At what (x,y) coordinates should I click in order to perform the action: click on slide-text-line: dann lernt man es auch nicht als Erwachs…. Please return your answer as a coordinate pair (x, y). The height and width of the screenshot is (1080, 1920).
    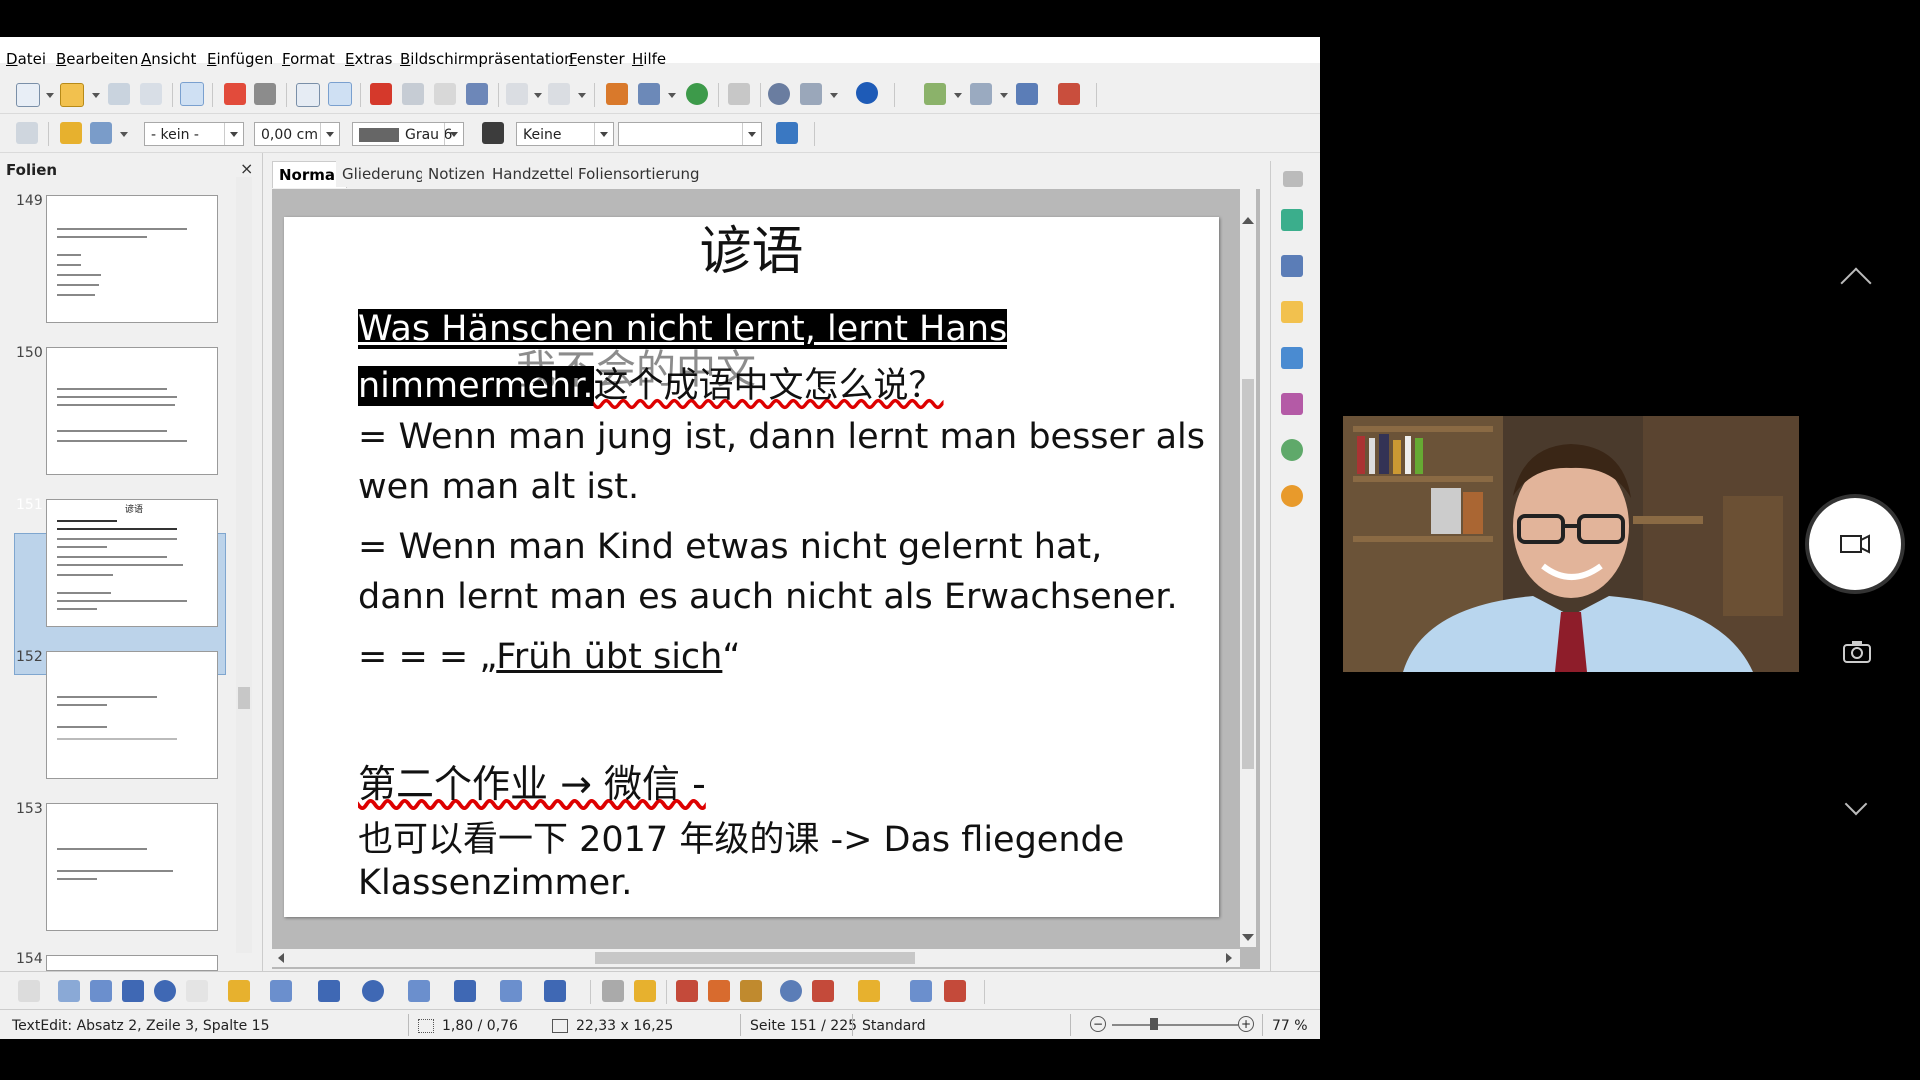
    Looking at the image, I should click on (768, 597).